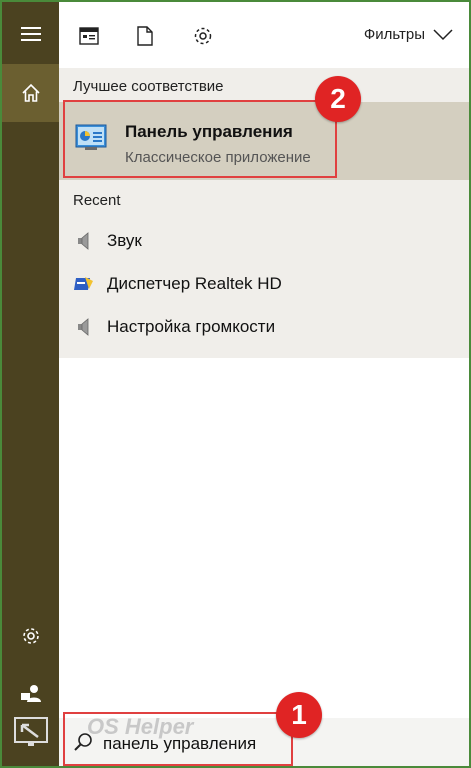 The height and width of the screenshot is (768, 471). I want to click on user-icon, so click(30, 693).